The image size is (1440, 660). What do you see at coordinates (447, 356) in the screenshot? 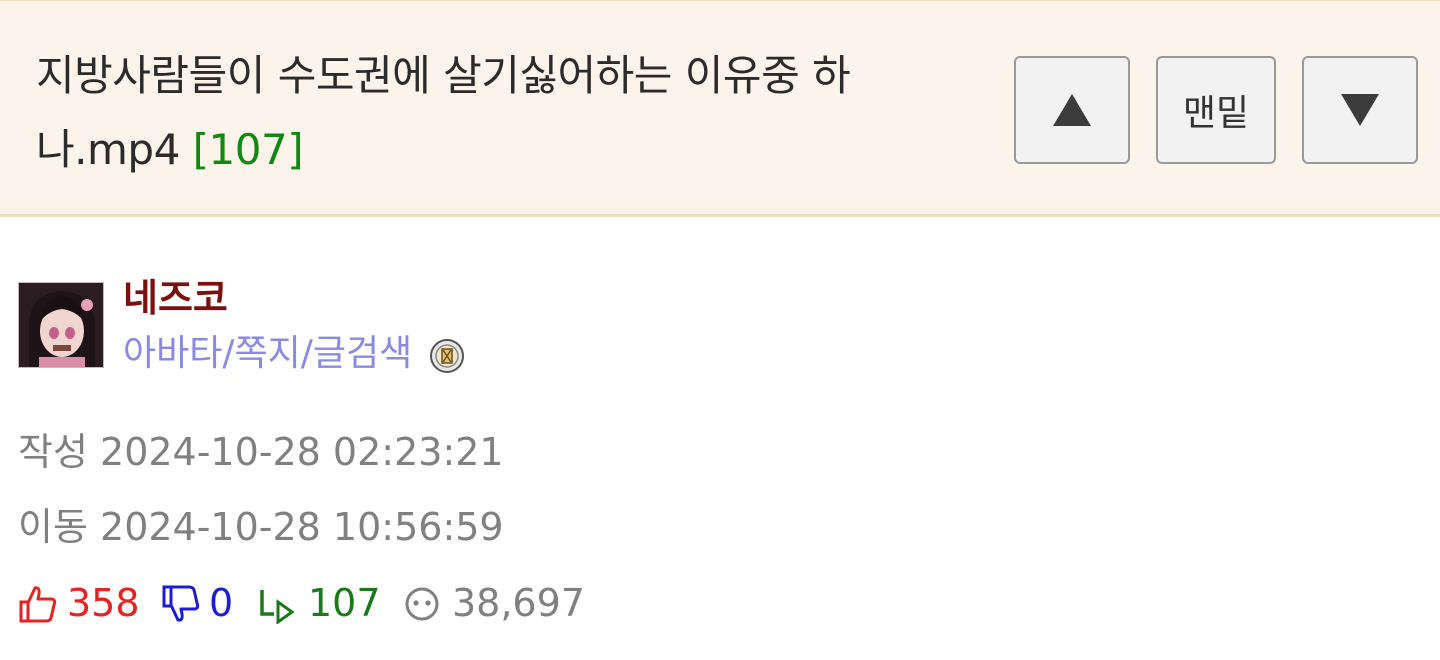
I see `level-badge-icon` at bounding box center [447, 356].